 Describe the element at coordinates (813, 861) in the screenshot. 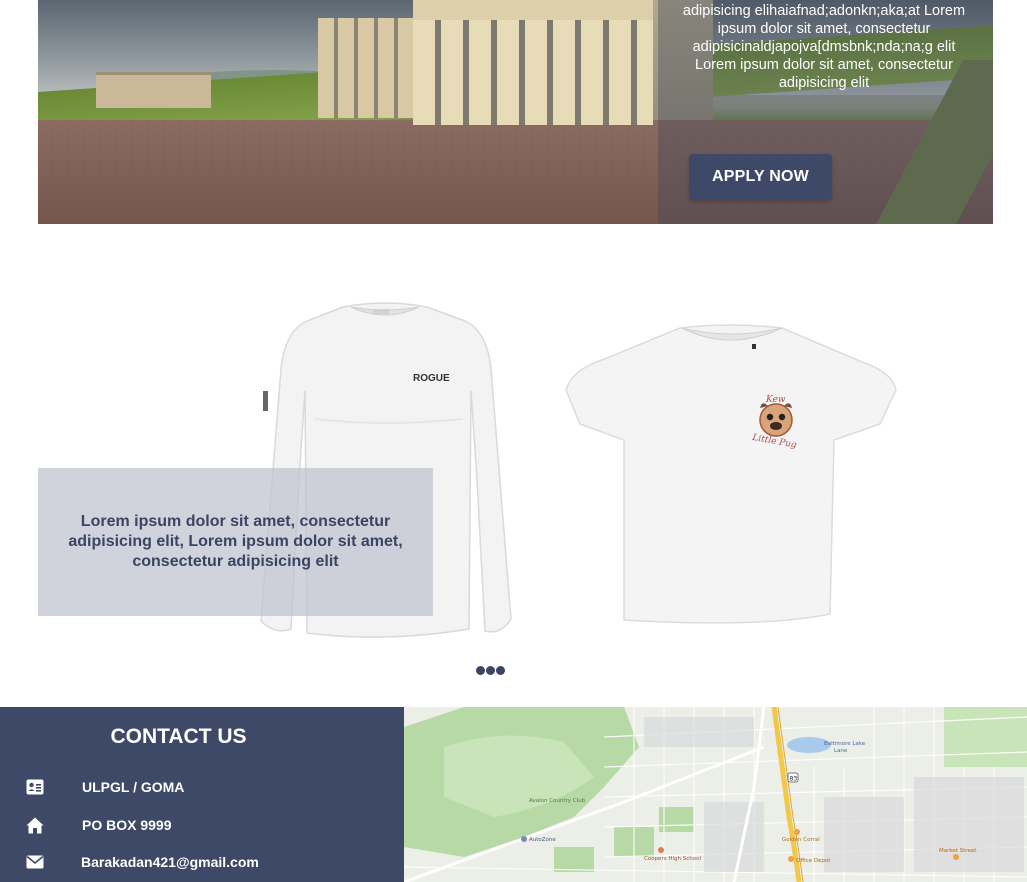

I see `map-label-office-depot: Office Depot` at that location.